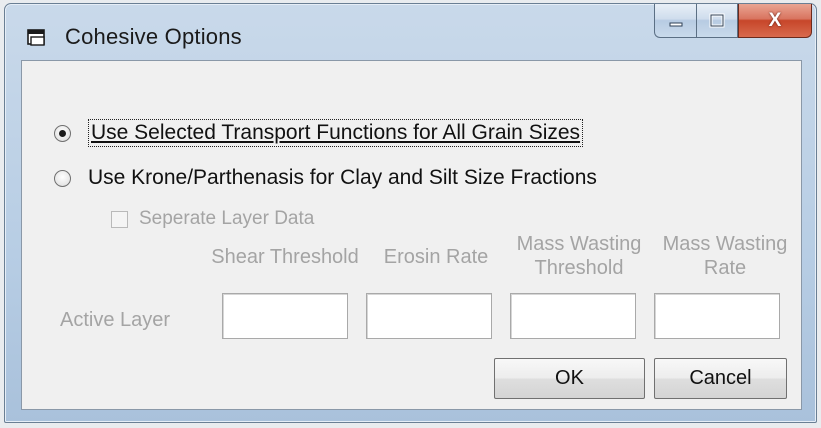 The image size is (821, 428). I want to click on radio-button-checked, so click(62, 133).